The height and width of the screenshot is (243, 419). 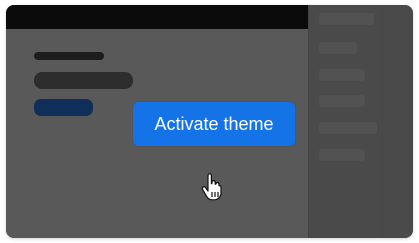 What do you see at coordinates (83, 80) in the screenshot?
I see `skeleton-text-line` at bounding box center [83, 80].